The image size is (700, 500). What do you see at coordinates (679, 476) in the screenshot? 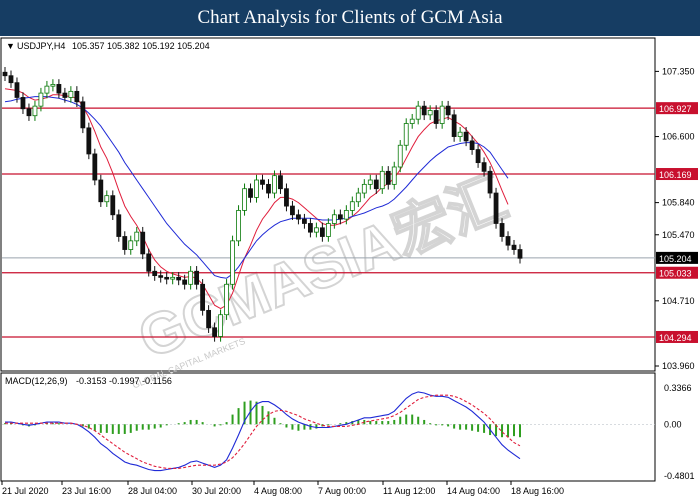
I see `macd-tick-2: -0.4801` at bounding box center [679, 476].